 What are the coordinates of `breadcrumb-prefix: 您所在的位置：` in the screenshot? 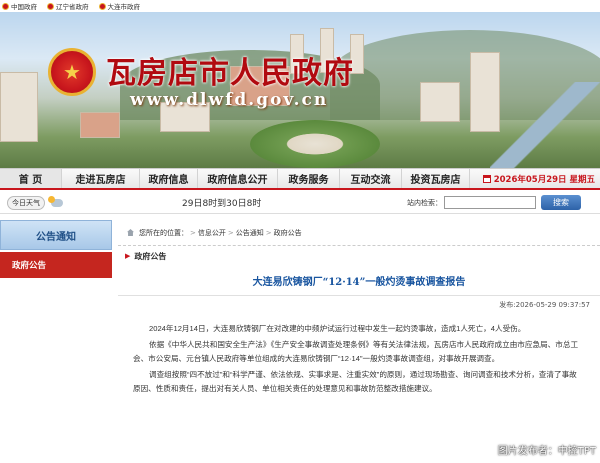 It's located at (163, 232).